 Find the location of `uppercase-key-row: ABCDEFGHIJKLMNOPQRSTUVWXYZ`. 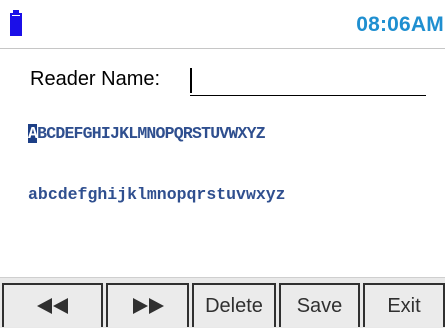

uppercase-key-row: ABCDEFGHIJKLMNOPQRSTUVWXYZ is located at coordinates (147, 133).